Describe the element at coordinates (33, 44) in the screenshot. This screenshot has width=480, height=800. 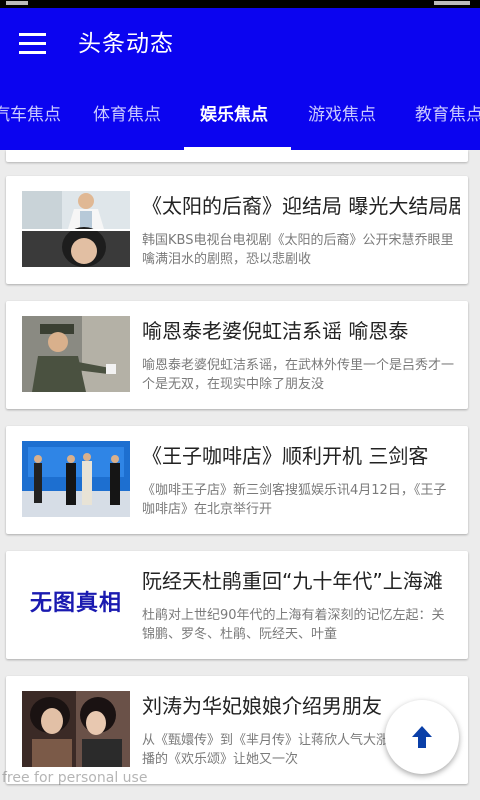
I see `menu-icon` at that location.